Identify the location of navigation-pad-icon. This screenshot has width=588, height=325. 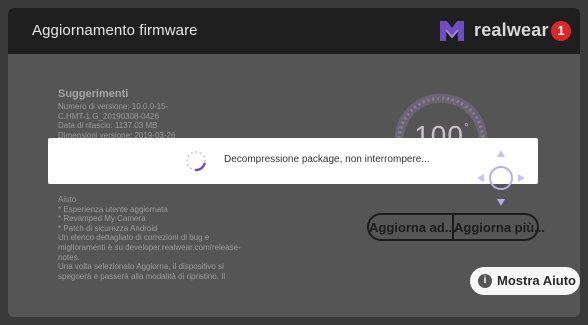
(501, 178).